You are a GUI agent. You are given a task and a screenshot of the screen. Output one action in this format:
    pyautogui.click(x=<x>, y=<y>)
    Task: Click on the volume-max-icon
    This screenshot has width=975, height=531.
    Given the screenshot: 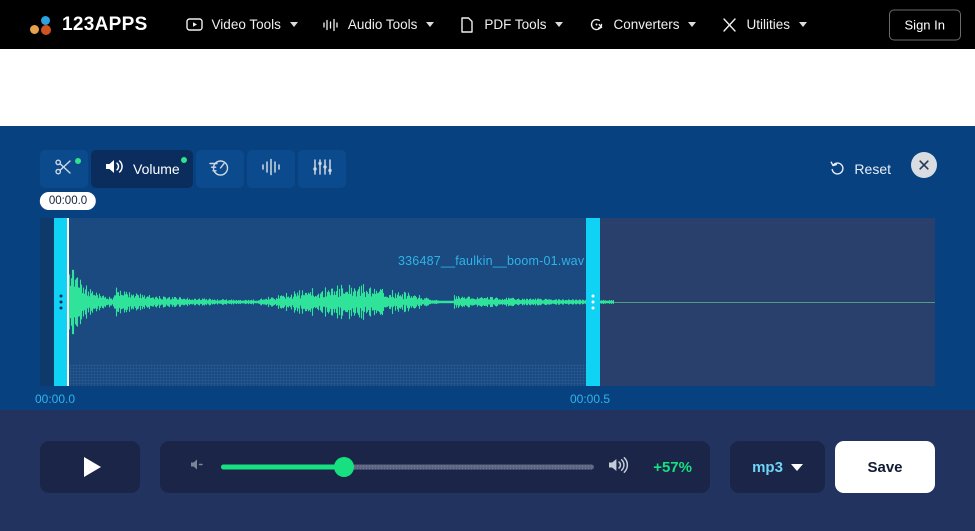 What is the action you would take?
    pyautogui.click(x=619, y=467)
    